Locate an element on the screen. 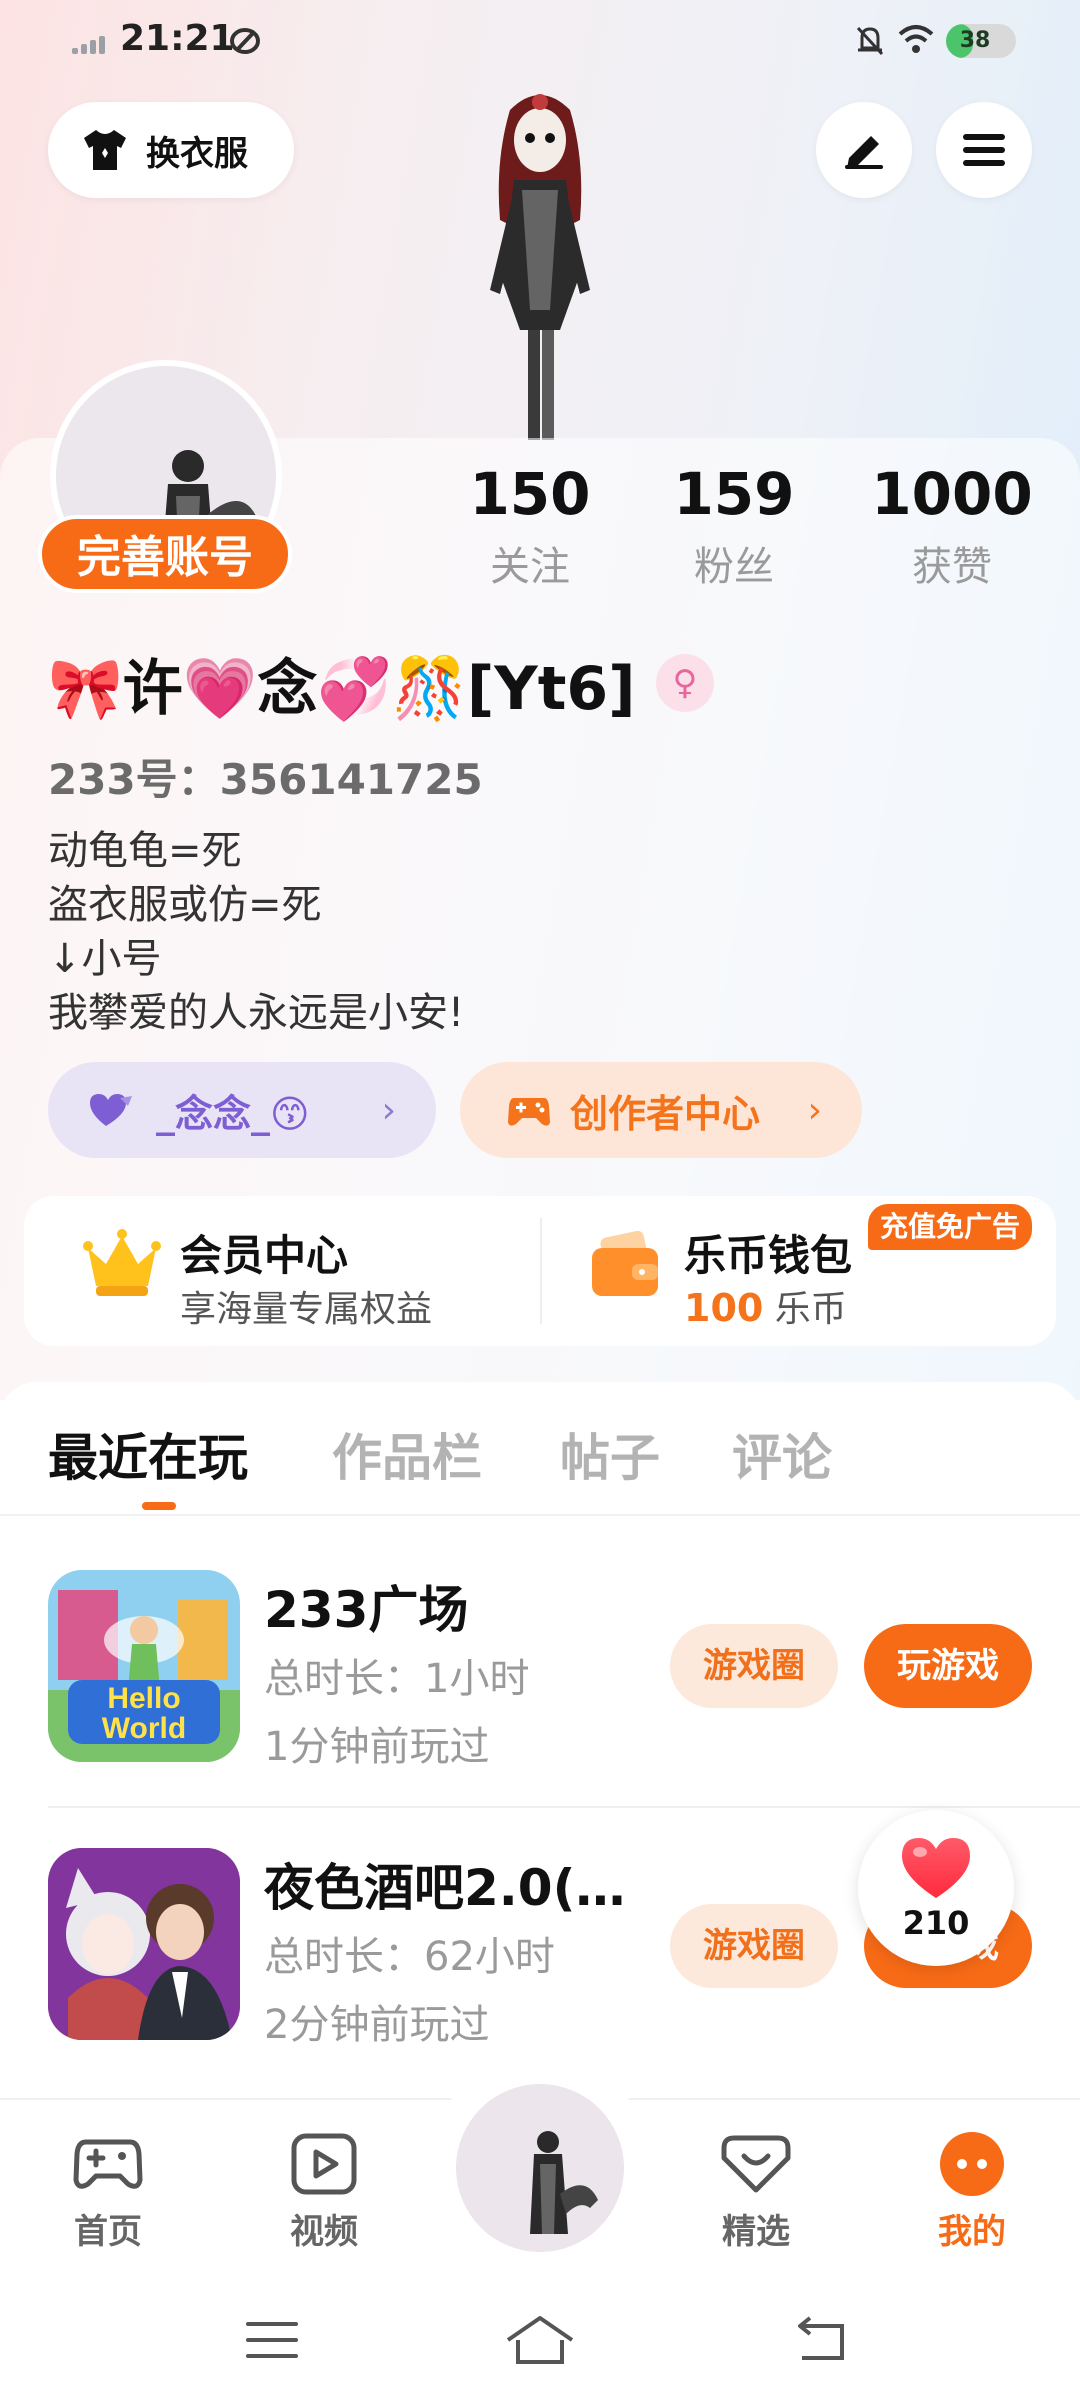  recharge-no-ads-badge: 充值免广告 is located at coordinates (950, 1227).